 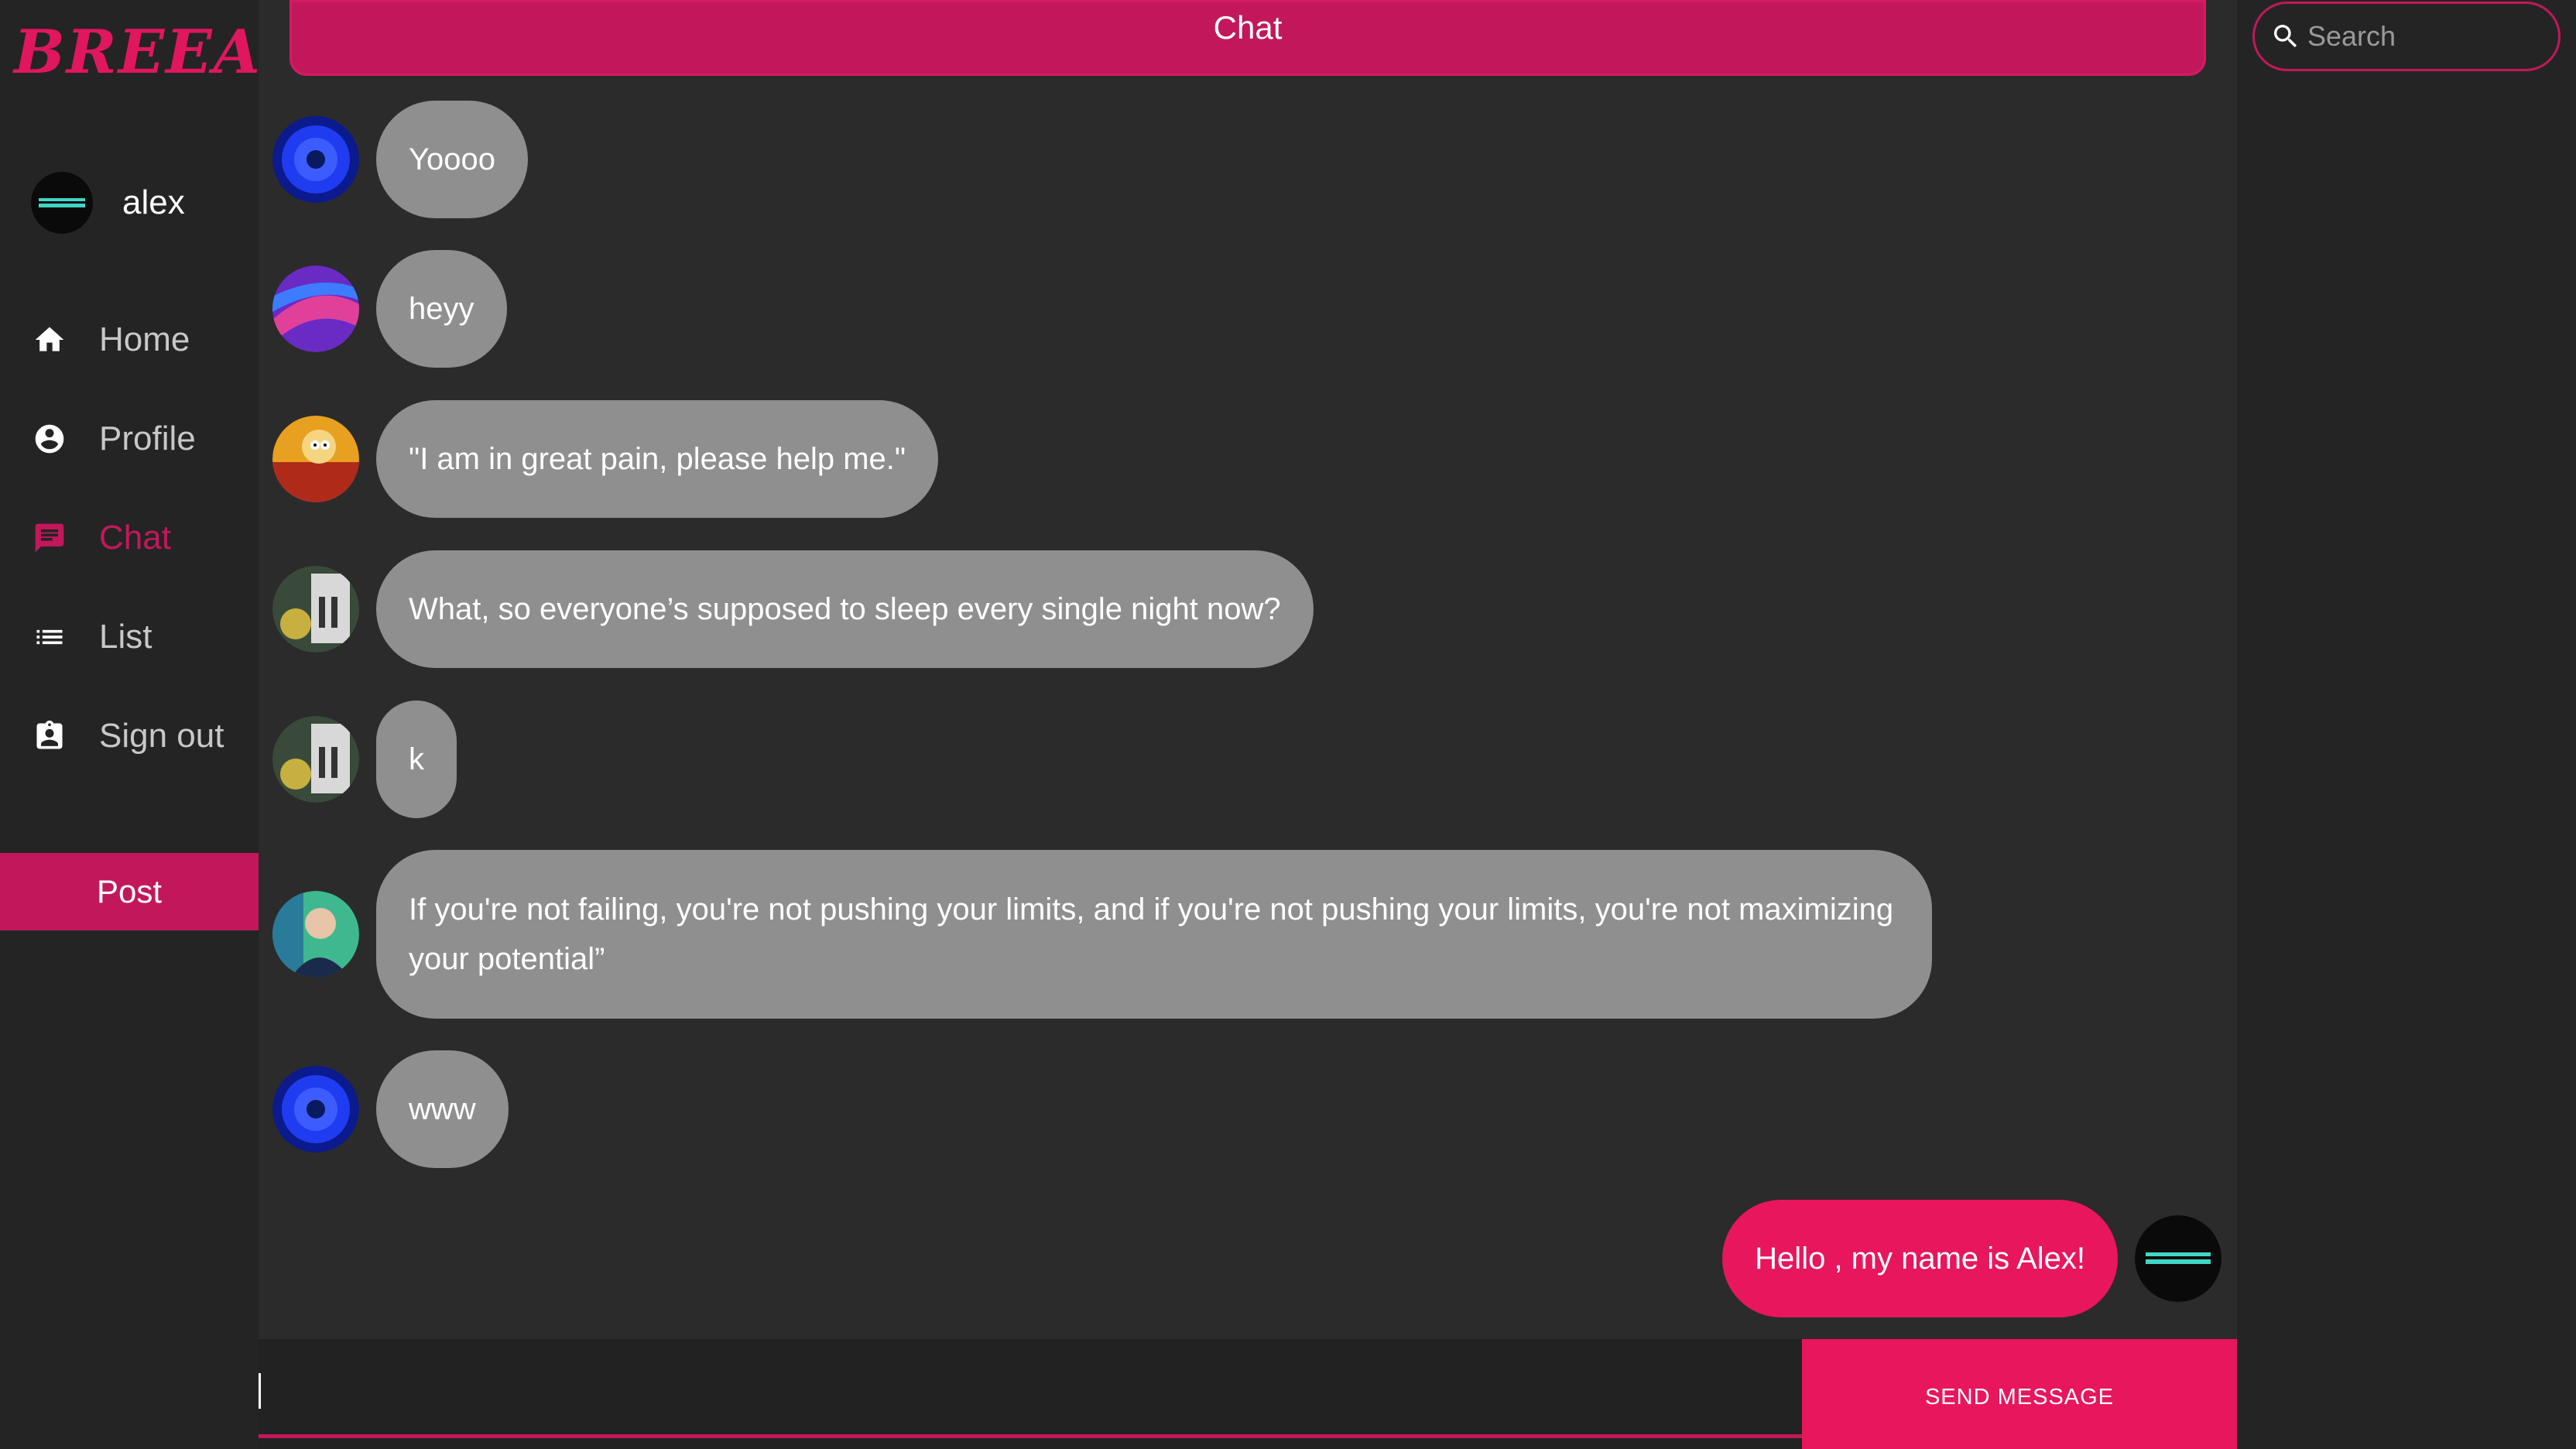 What do you see at coordinates (452, 159) in the screenshot?
I see `message-bubble: Yoooo` at bounding box center [452, 159].